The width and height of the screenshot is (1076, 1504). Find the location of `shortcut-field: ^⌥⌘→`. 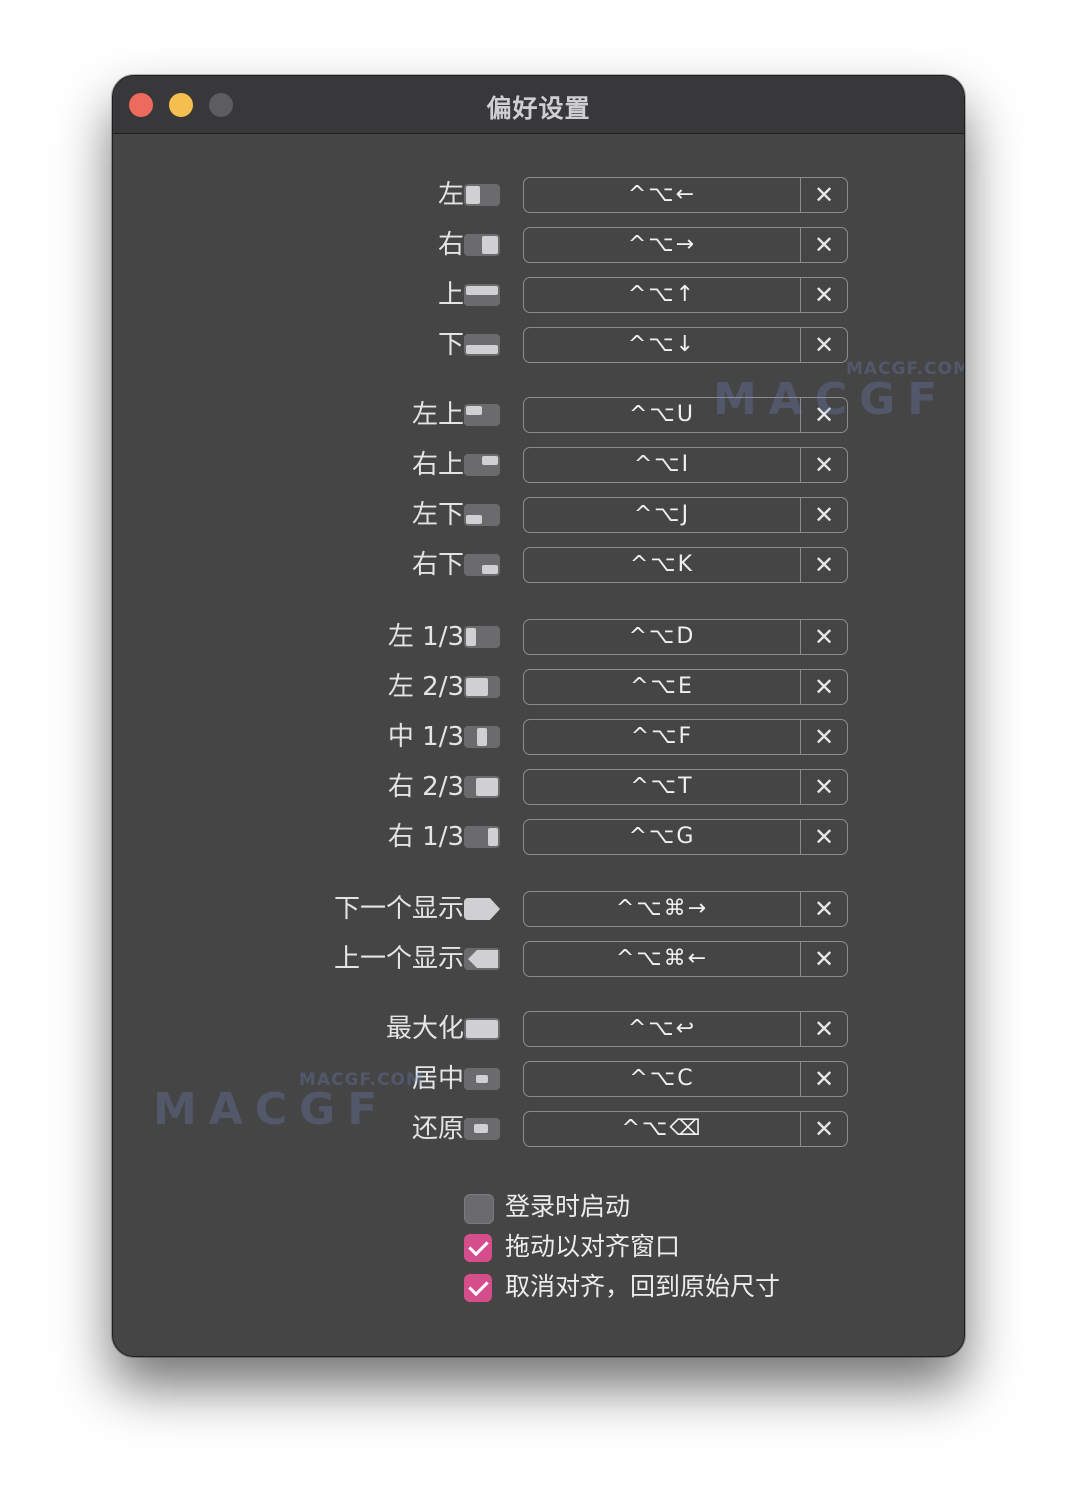

shortcut-field: ^⌥⌘→ is located at coordinates (662, 909).